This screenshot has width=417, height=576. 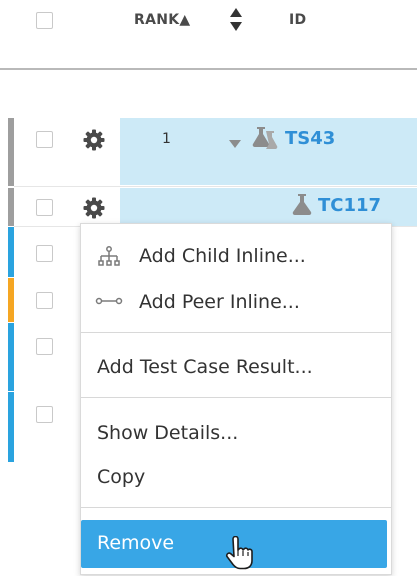 What do you see at coordinates (162, 20) in the screenshot?
I see `rank-column-header: RANK▲` at bounding box center [162, 20].